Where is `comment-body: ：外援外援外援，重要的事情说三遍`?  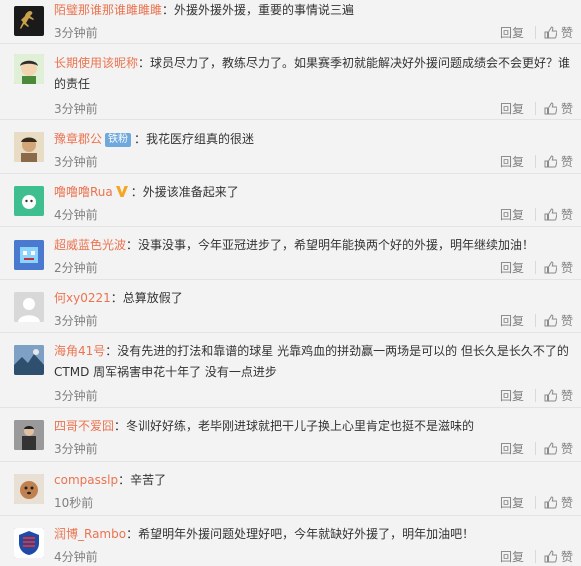 comment-body: ：外援外援外援，重要的事情说三遍 is located at coordinates (258, 10).